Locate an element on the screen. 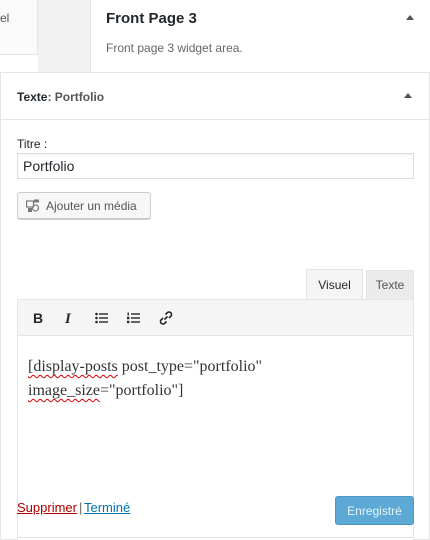 The height and width of the screenshot is (540, 430). svg-text: B is located at coordinates (38, 318).